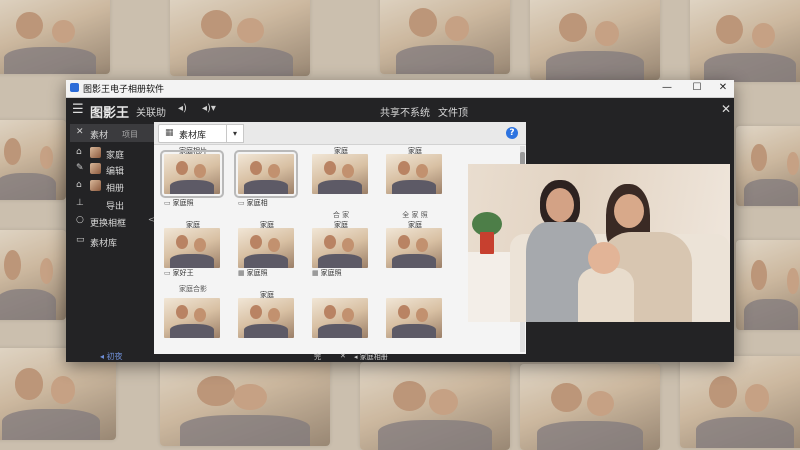 Image resolution: width=800 pixels, height=450 pixels. I want to click on baby-face, so click(604, 258).